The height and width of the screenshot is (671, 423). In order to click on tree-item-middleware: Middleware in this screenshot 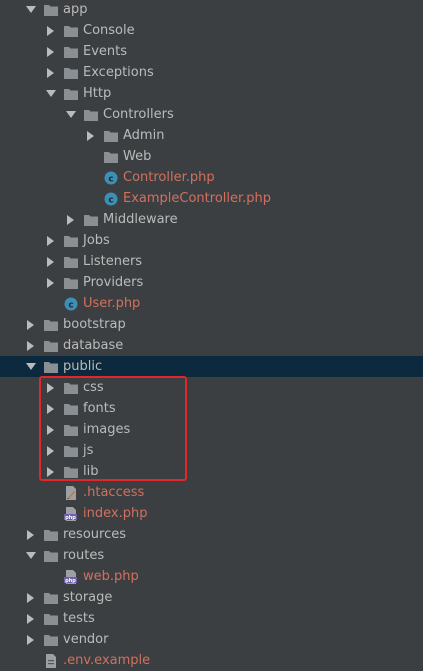, I will do `click(211, 219)`.